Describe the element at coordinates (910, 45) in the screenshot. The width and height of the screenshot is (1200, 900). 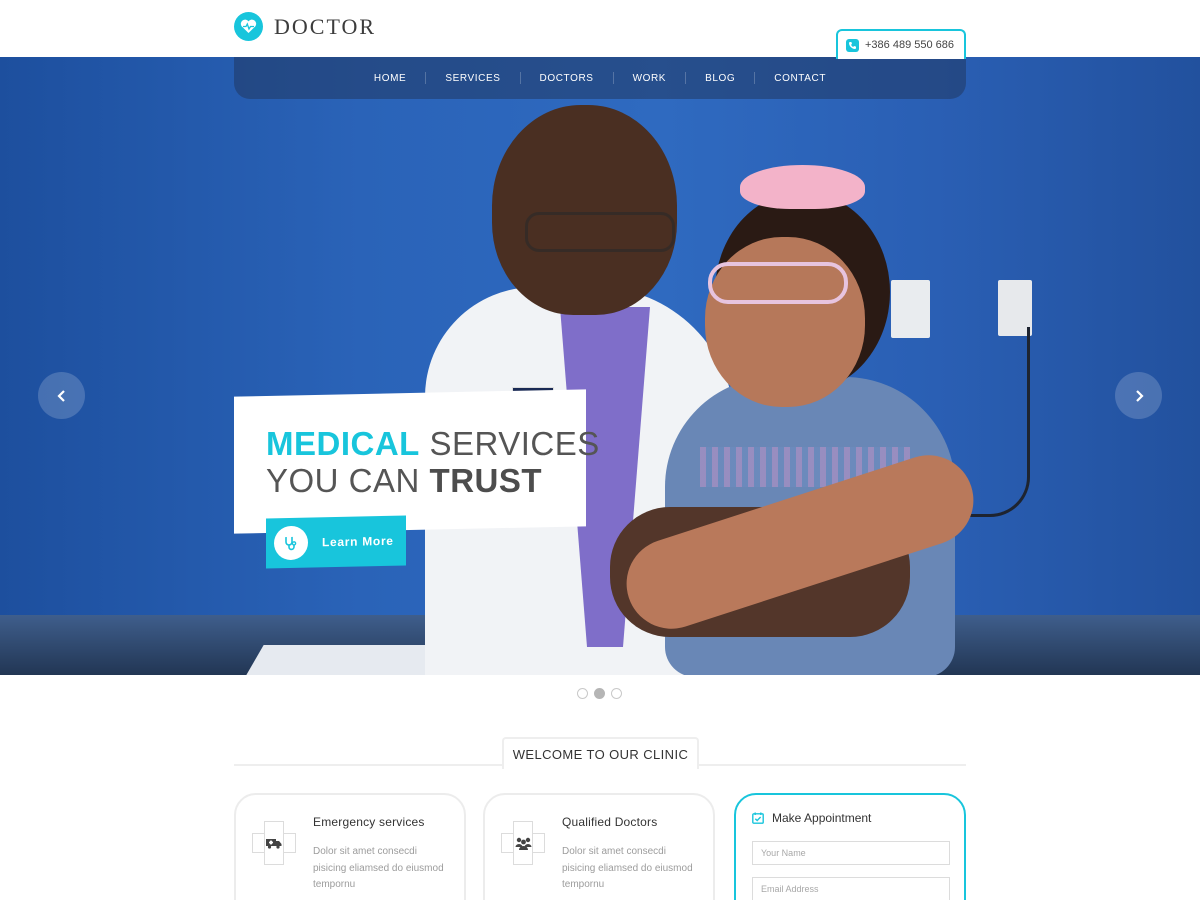
I see `phone-number: +386 489 550 686` at that location.